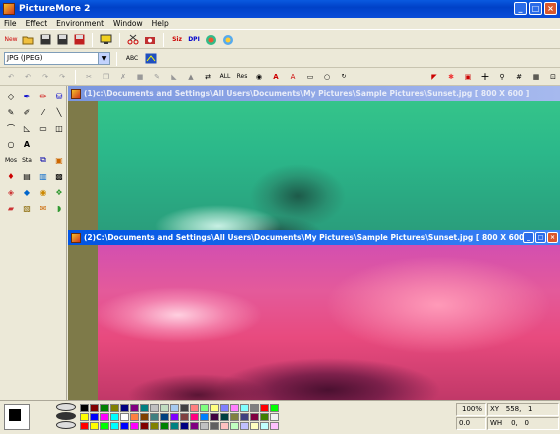 The image size is (560, 434). I want to click on undo-icon: ↶, so click(11, 77).